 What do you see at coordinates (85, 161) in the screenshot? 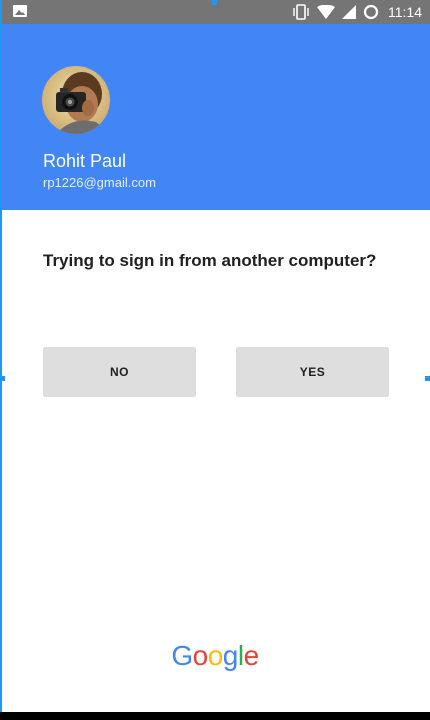
I see `account-name: Rohit Paul` at bounding box center [85, 161].